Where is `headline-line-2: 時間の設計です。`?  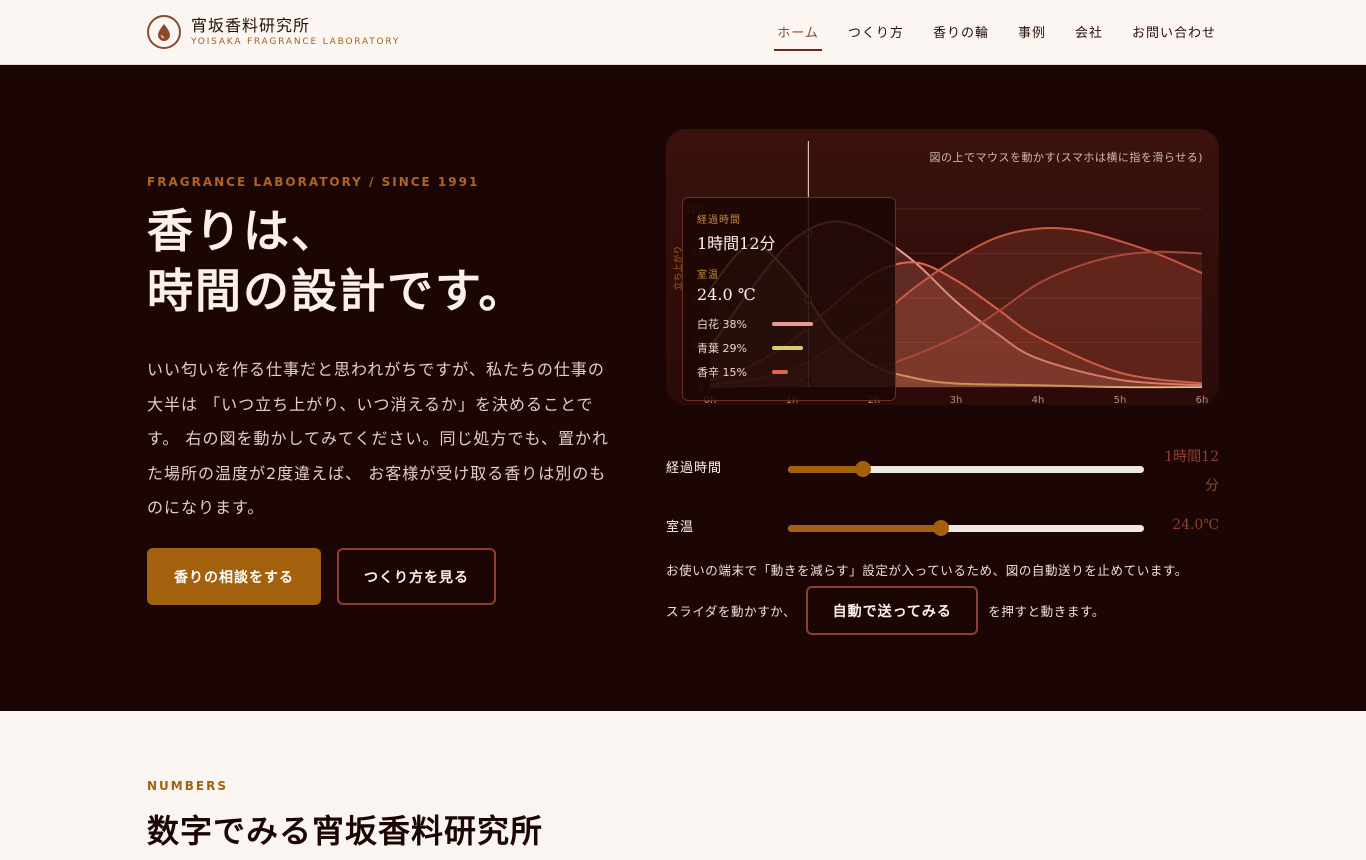
headline-line-2: 時間の設計です。 is located at coordinates (337, 291).